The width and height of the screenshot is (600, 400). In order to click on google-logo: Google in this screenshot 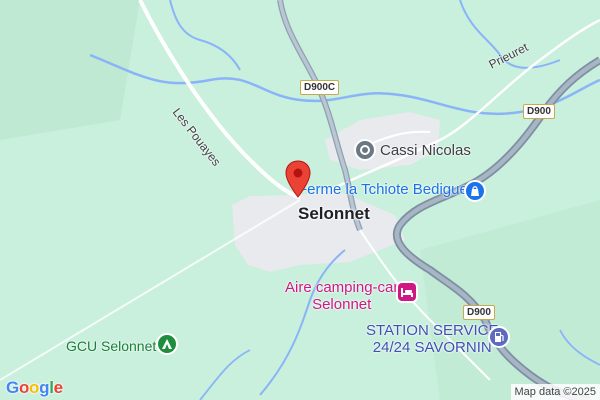, I will do `click(34, 388)`.